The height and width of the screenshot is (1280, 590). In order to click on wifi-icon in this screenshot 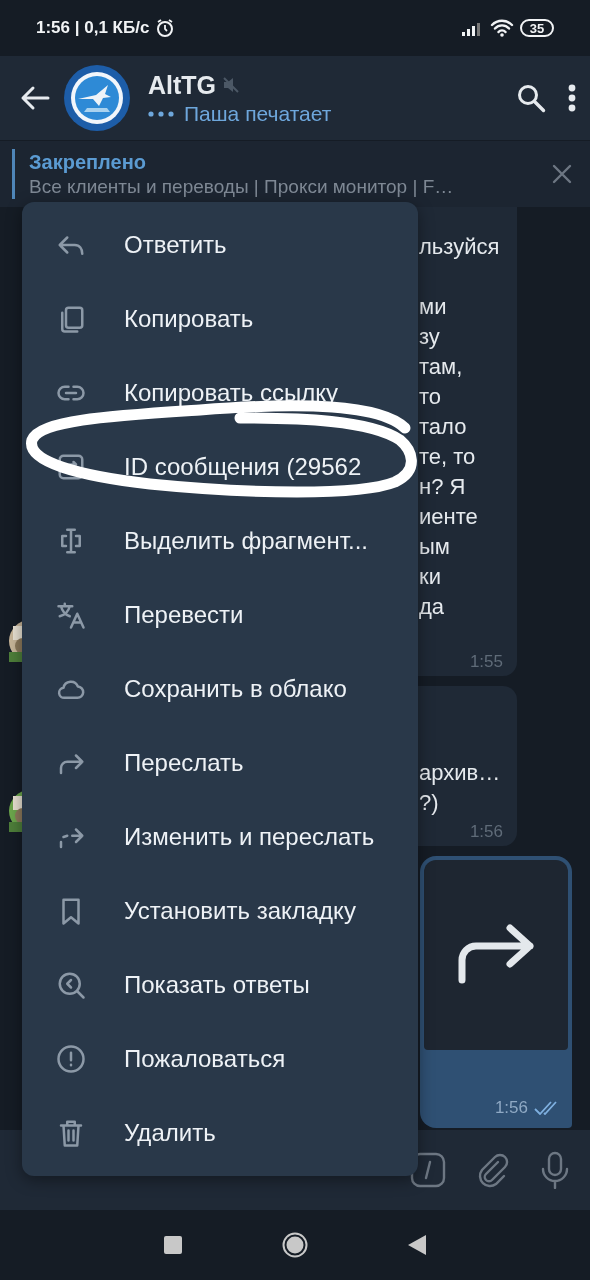, I will do `click(502, 28)`.